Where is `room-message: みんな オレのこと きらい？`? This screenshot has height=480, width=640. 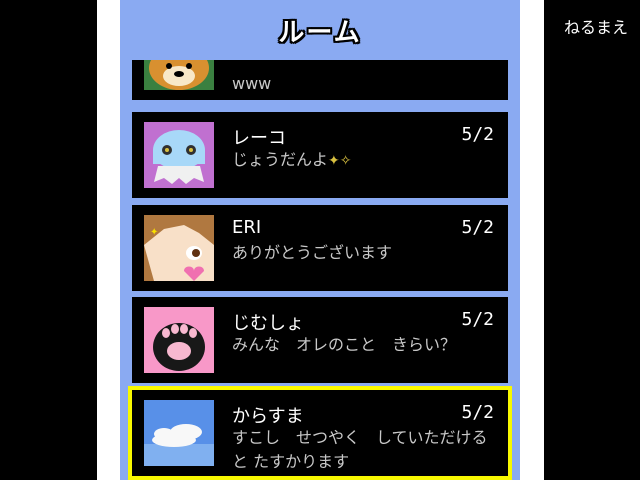
room-message: みんな オレのこと きらい？ is located at coordinates (344, 344).